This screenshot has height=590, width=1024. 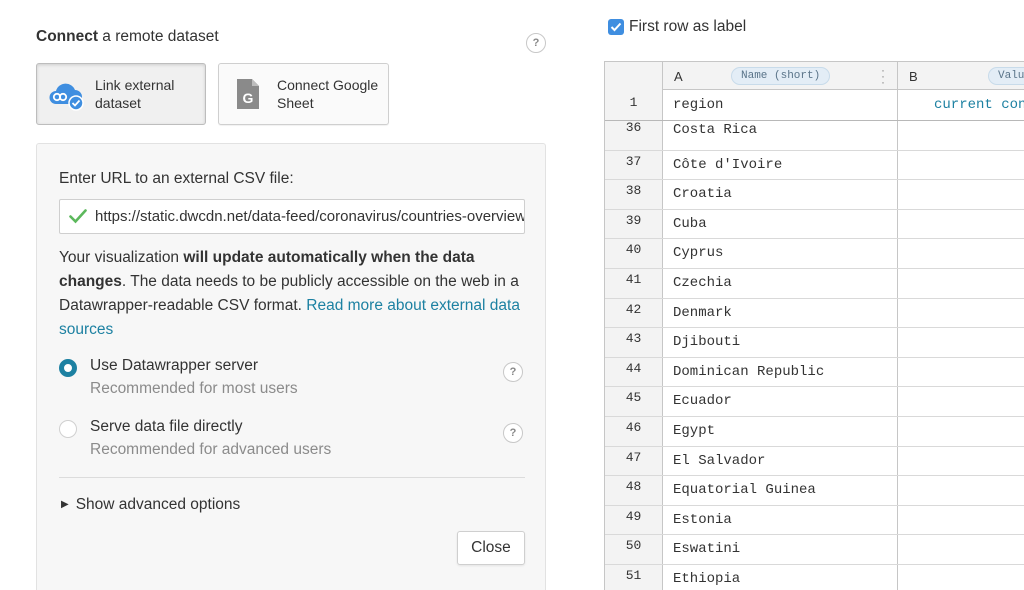 I want to click on cell-a: Equatorial Guinea, so click(x=780, y=490).